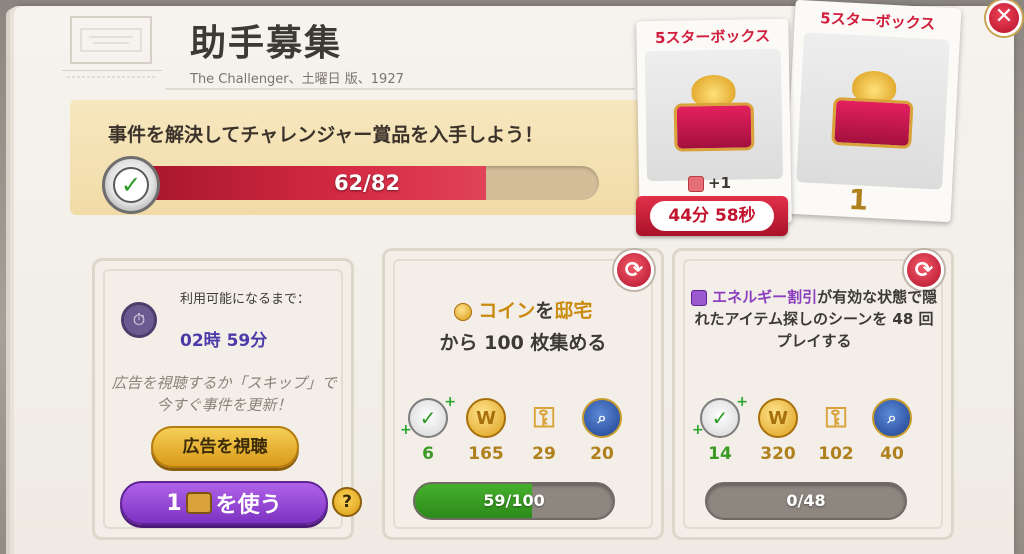 The width and height of the screenshot is (1024, 554). Describe the element at coordinates (712, 216) in the screenshot. I see `prize-timer: 44分 58秒` at that location.